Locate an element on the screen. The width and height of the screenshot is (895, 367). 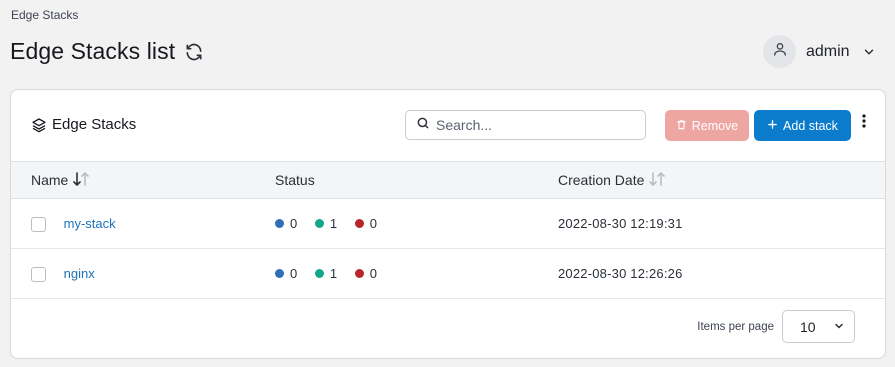
sort-desc-icon is located at coordinates (81, 180).